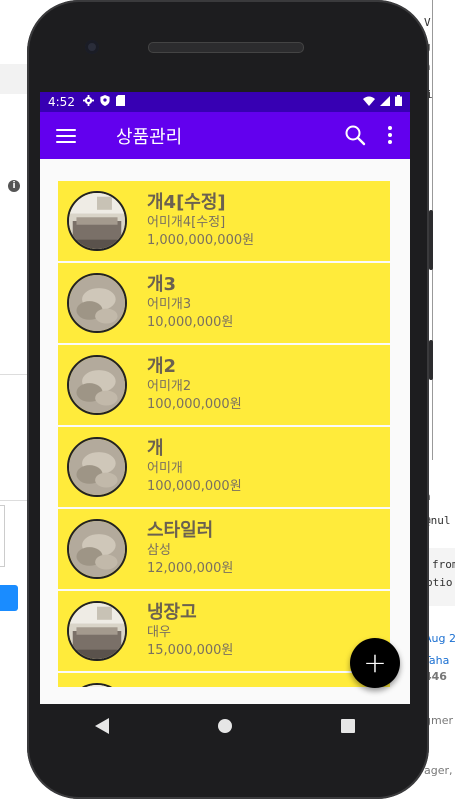 The image size is (455, 799). Describe the element at coordinates (438, 770) in the screenshot. I see `ide-fragment: ager,` at that location.